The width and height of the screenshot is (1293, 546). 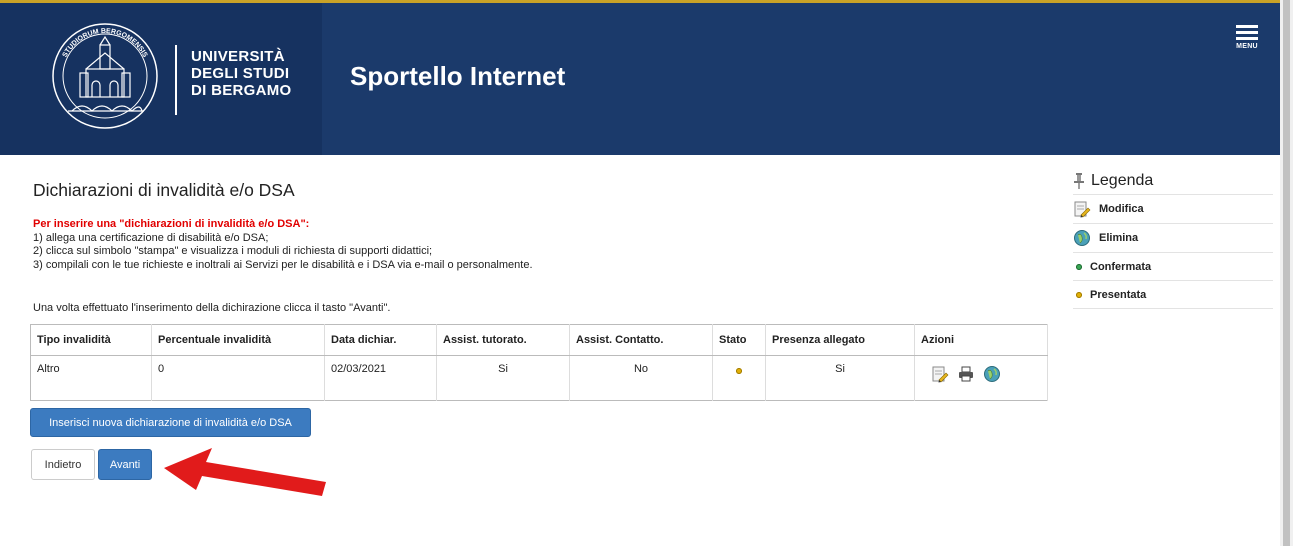 I want to click on col-header: Presenza allegato, so click(x=840, y=340).